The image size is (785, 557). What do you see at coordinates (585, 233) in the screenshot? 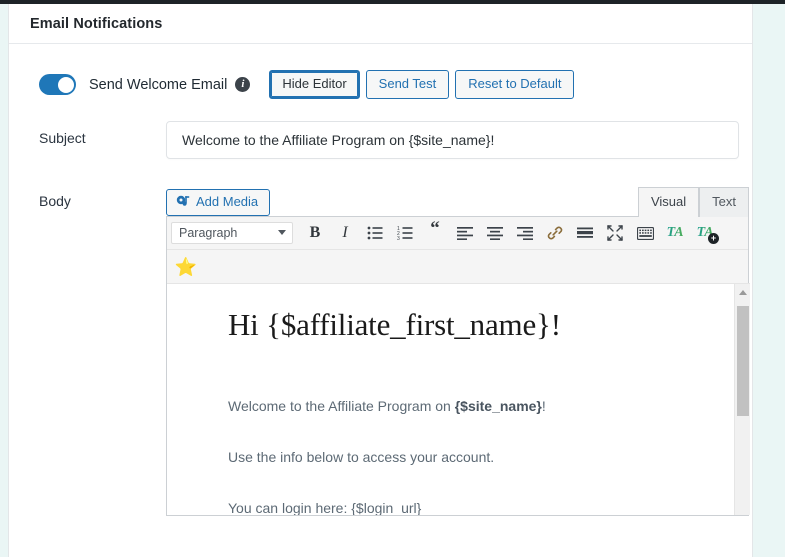
I see `read-more-icon` at bounding box center [585, 233].